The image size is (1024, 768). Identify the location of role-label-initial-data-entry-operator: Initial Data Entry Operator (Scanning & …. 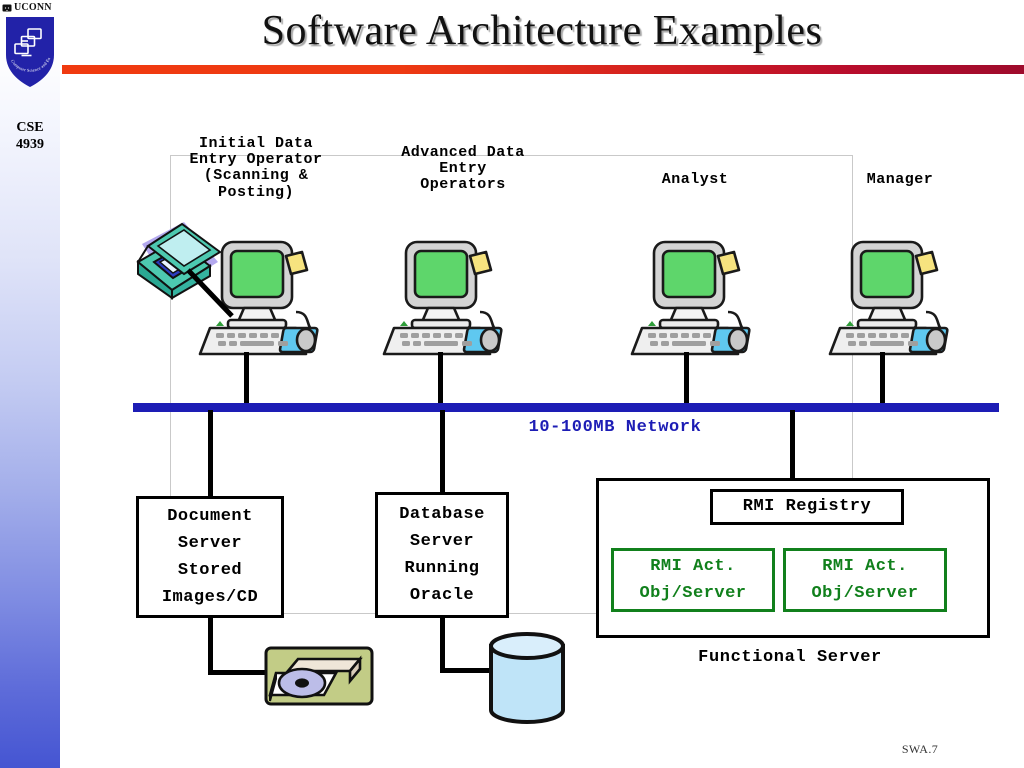
(256, 168).